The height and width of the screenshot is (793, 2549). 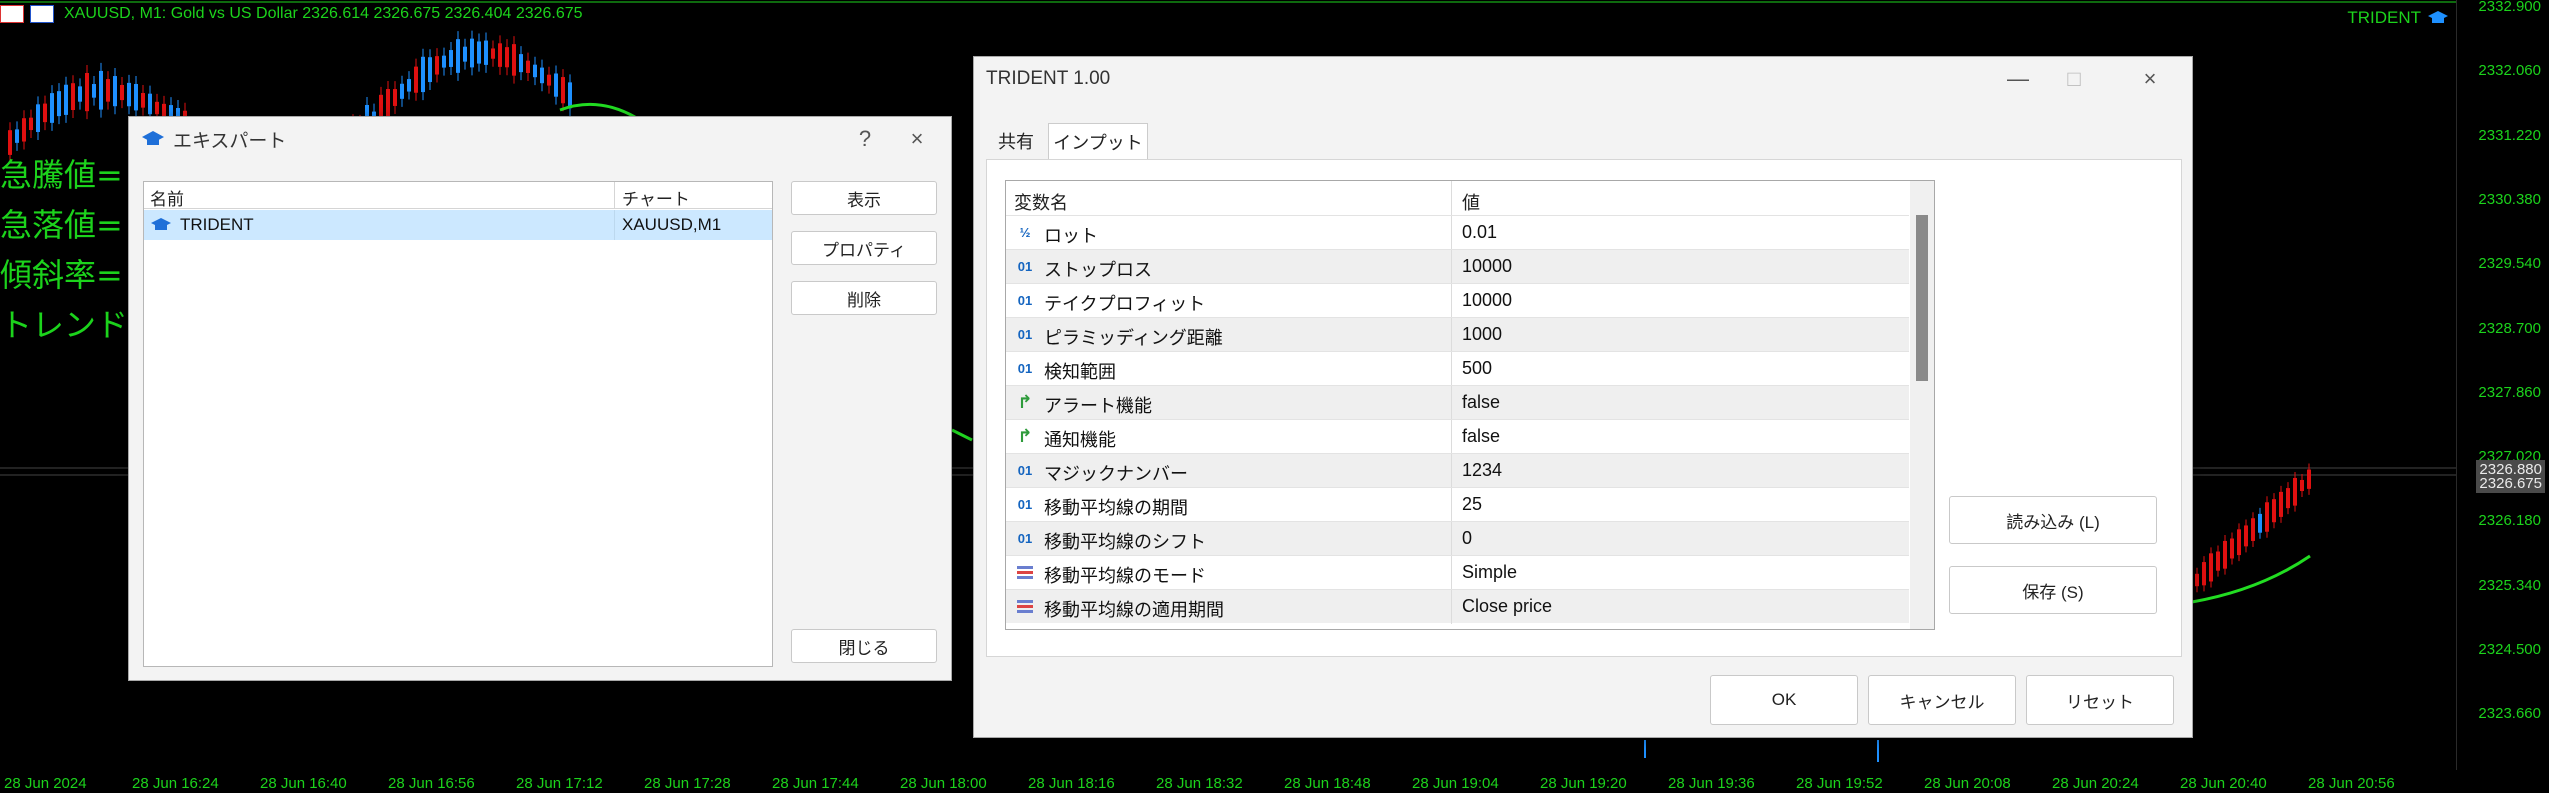 What do you see at coordinates (1922, 298) in the screenshot?
I see `scrollbar-thumb` at bounding box center [1922, 298].